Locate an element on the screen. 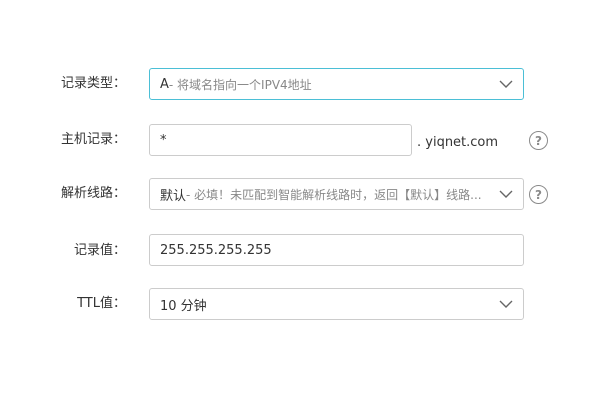 The height and width of the screenshot is (400, 600). record-type-value: A is located at coordinates (164, 84).